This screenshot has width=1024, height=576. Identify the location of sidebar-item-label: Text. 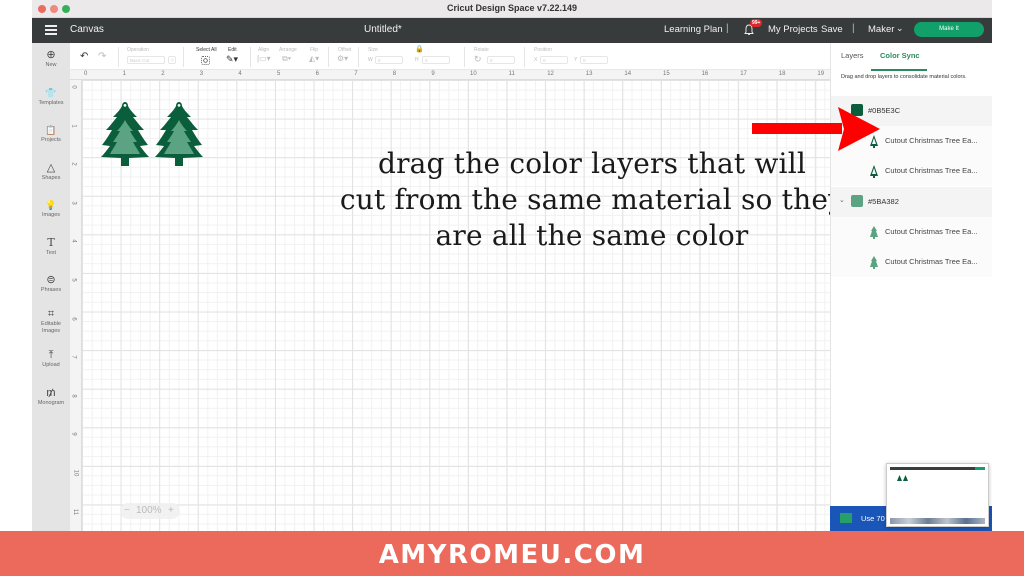
(51, 253).